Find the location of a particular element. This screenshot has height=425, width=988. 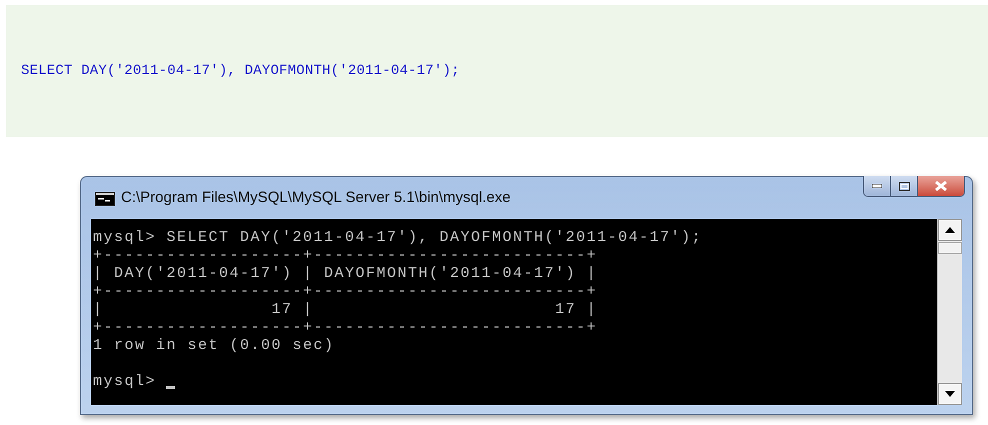

up-arrow-icon is located at coordinates (950, 230).